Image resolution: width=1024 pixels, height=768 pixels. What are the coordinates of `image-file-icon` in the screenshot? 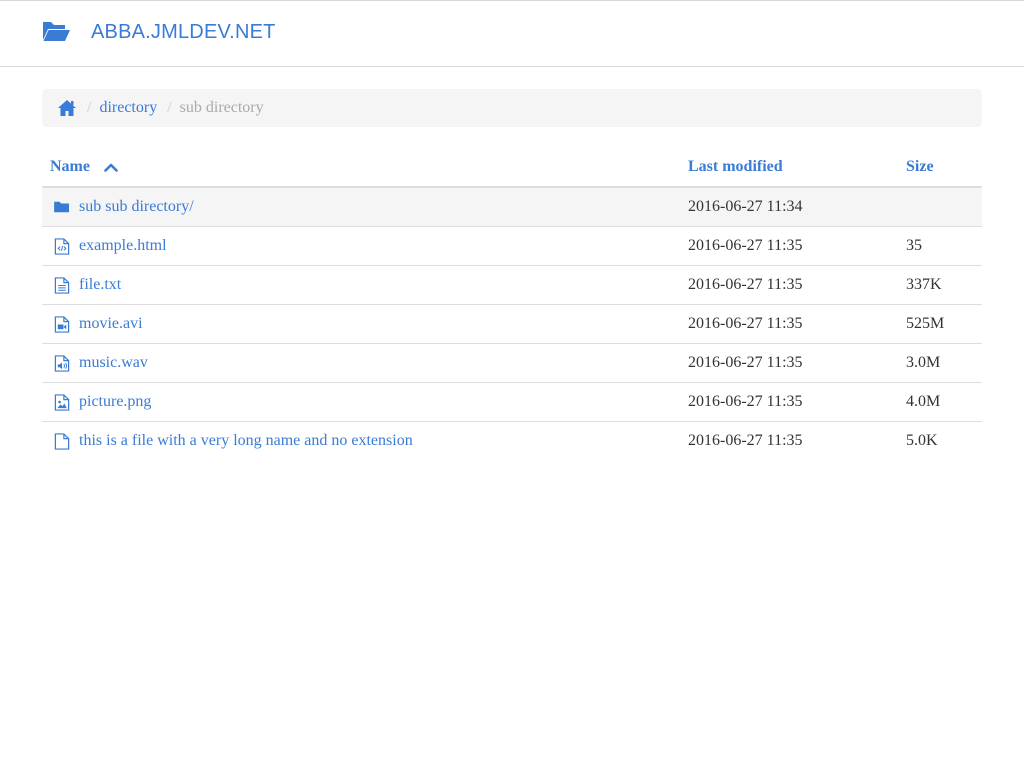 It's located at (62, 402).